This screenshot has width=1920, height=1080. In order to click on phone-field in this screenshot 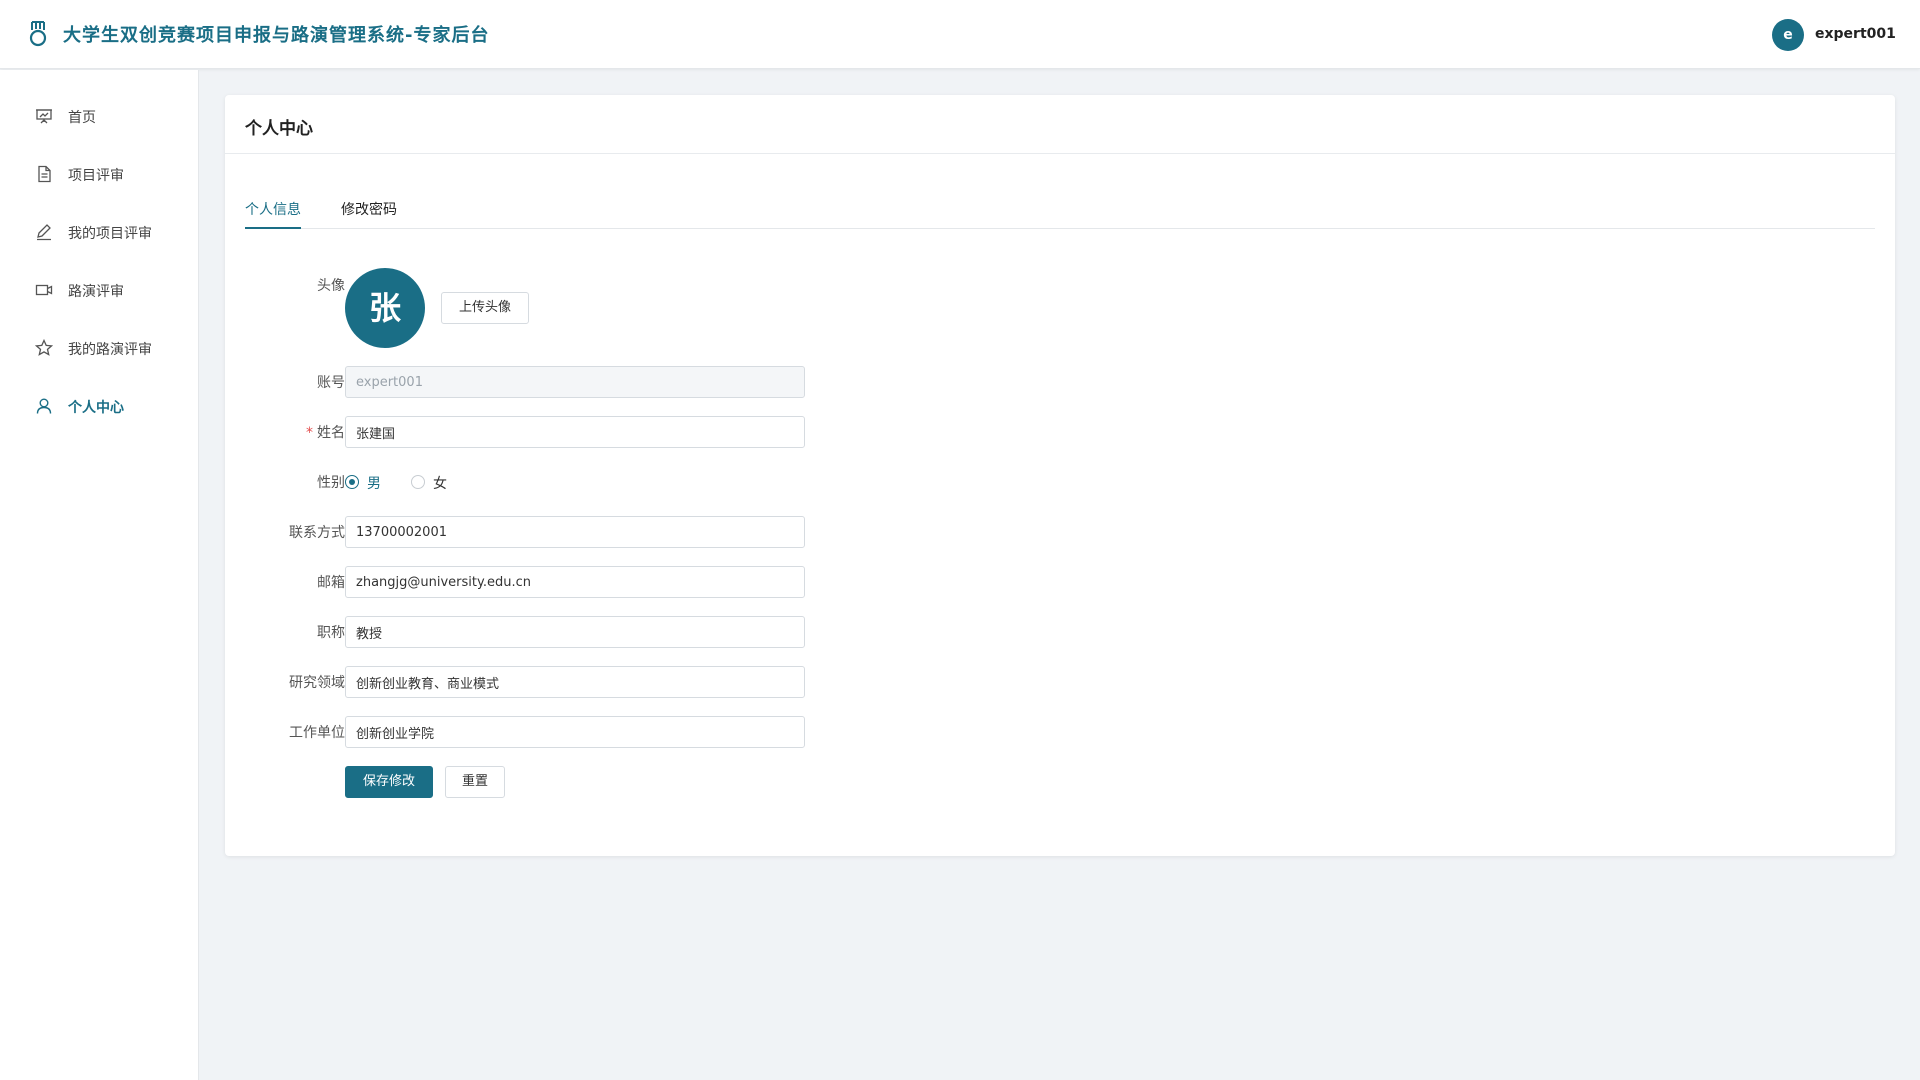, I will do `click(575, 532)`.